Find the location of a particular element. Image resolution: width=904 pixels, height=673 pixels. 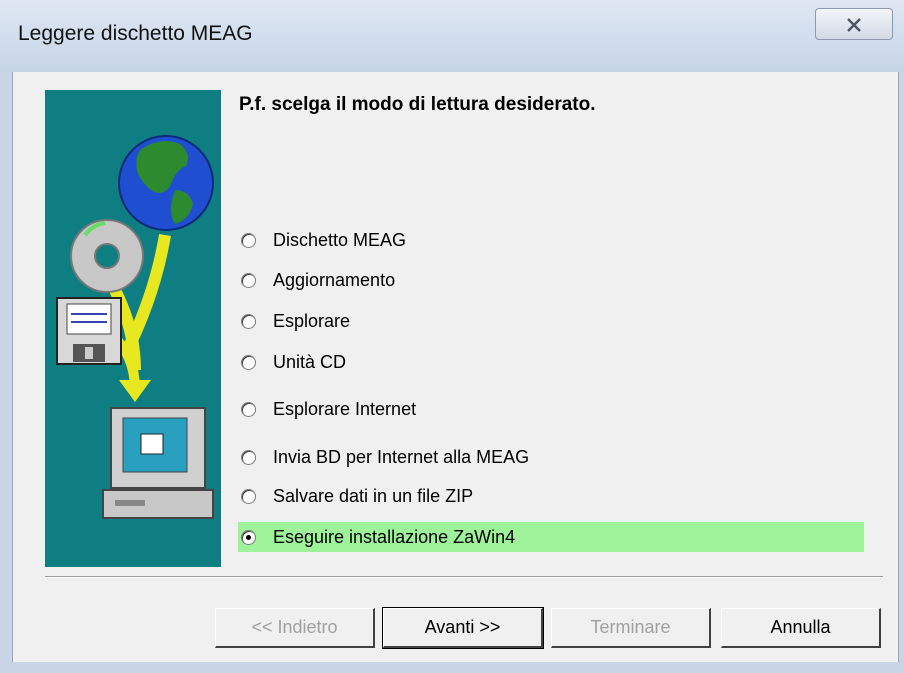

close-button is located at coordinates (854, 24).